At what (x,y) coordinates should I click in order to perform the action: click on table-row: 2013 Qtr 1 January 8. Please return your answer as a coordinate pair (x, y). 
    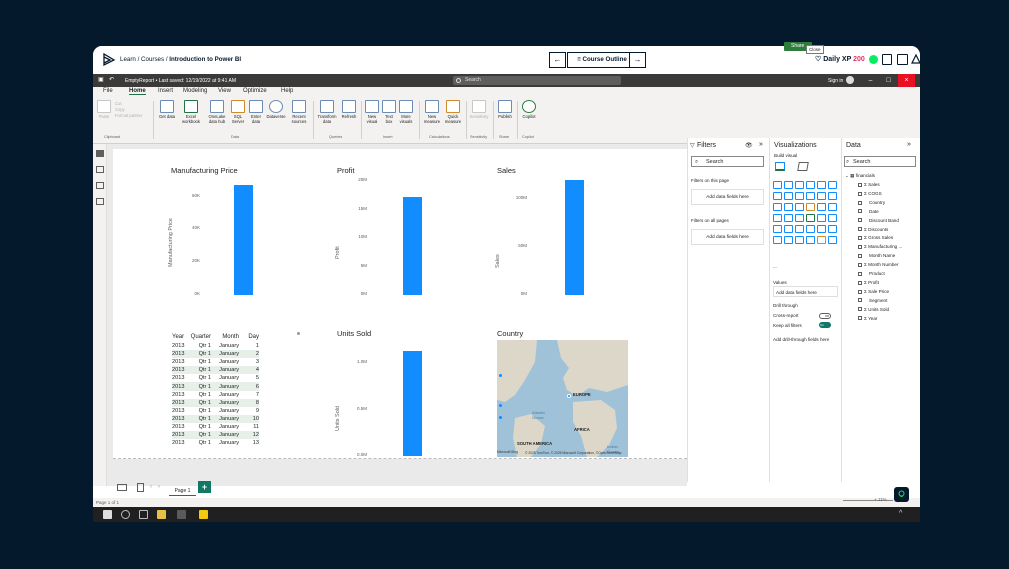
    Looking at the image, I should click on (215, 402).